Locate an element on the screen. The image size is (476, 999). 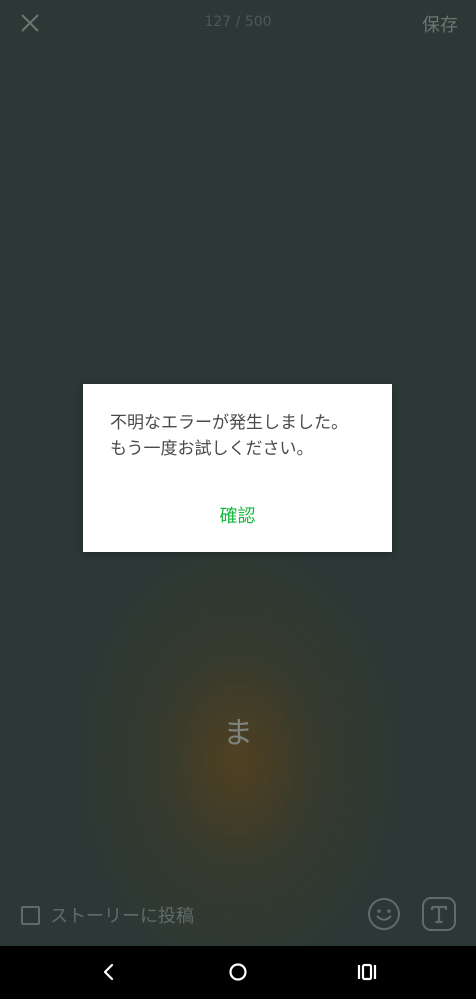
error-message-line-2: もう一度お試しください。 is located at coordinates (212, 449).